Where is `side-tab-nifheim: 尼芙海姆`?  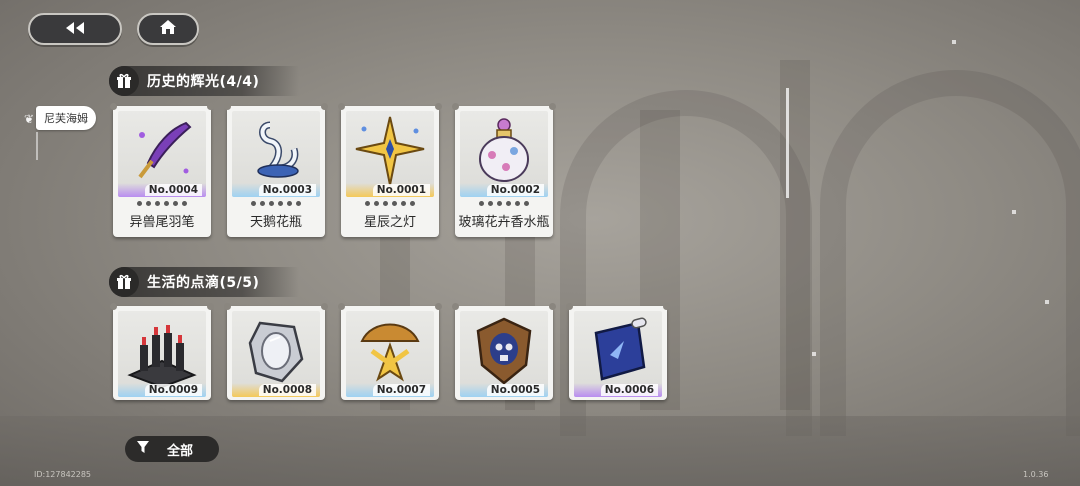
side-tab-nifheim: 尼芙海姆 is located at coordinates (66, 118).